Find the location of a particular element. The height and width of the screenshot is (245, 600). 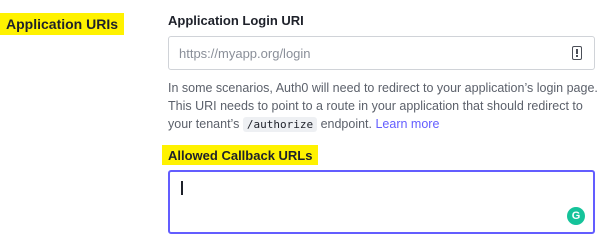

authorize-code: /authorize is located at coordinates (280, 124).